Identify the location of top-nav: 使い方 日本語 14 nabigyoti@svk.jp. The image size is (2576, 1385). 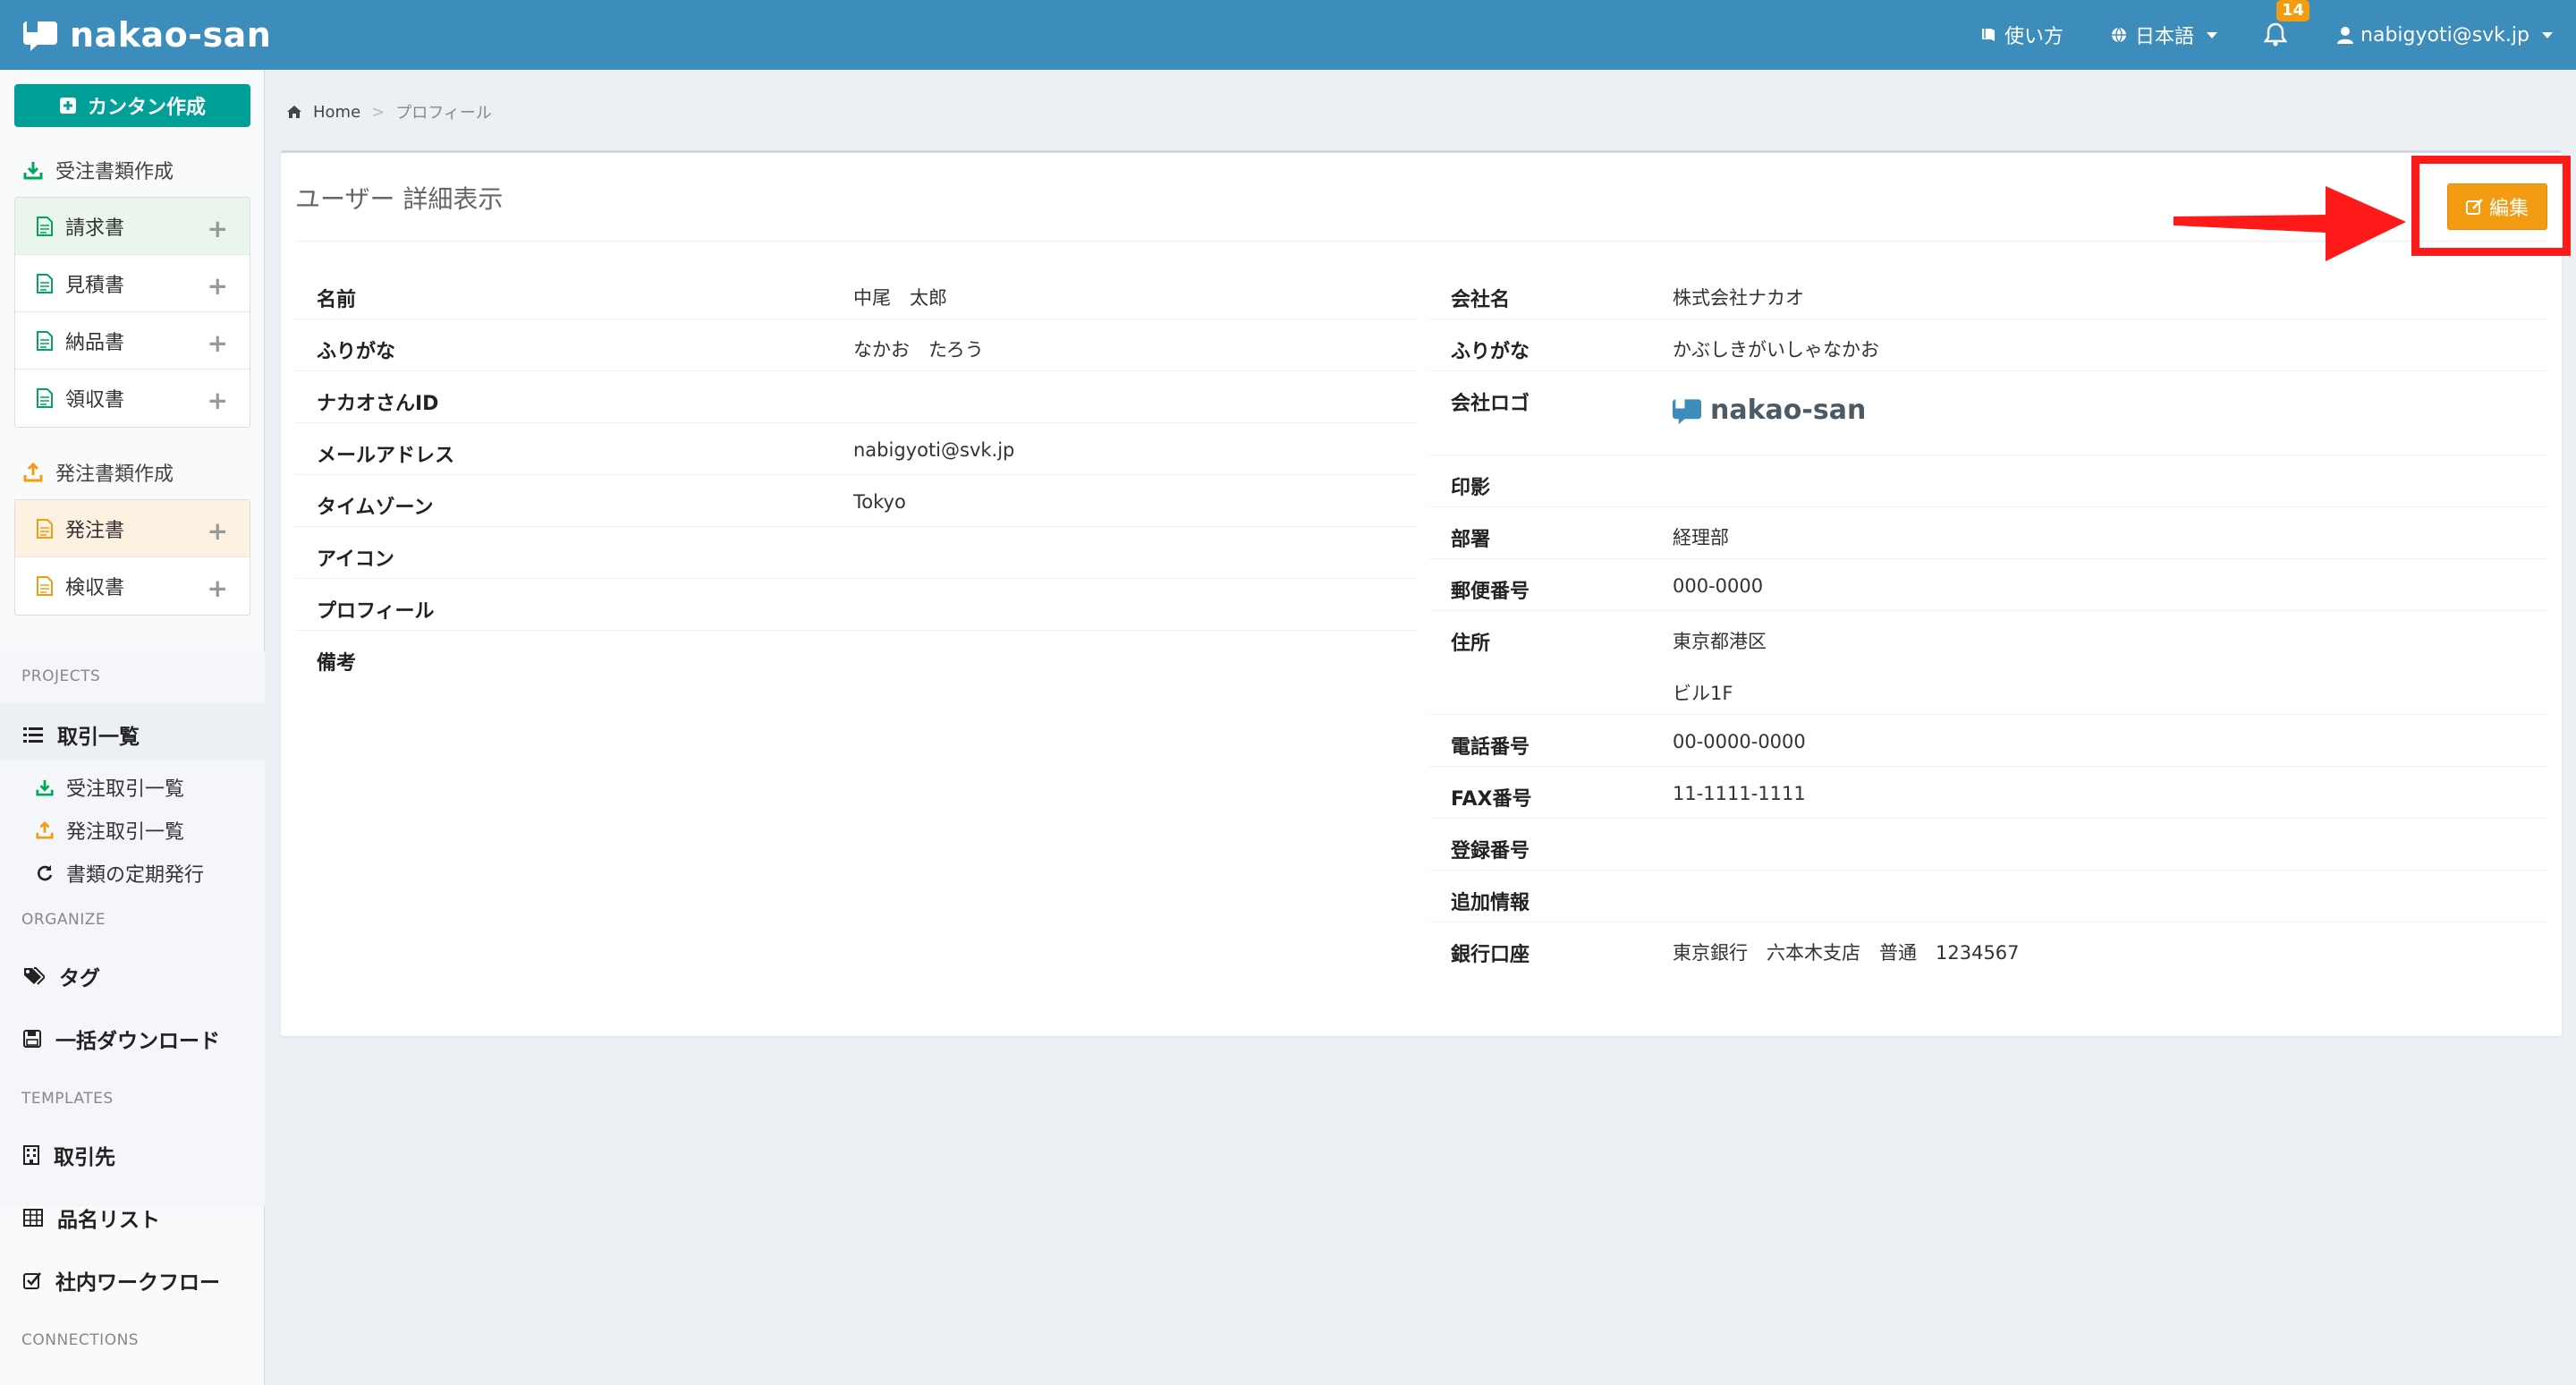
(2266, 35).